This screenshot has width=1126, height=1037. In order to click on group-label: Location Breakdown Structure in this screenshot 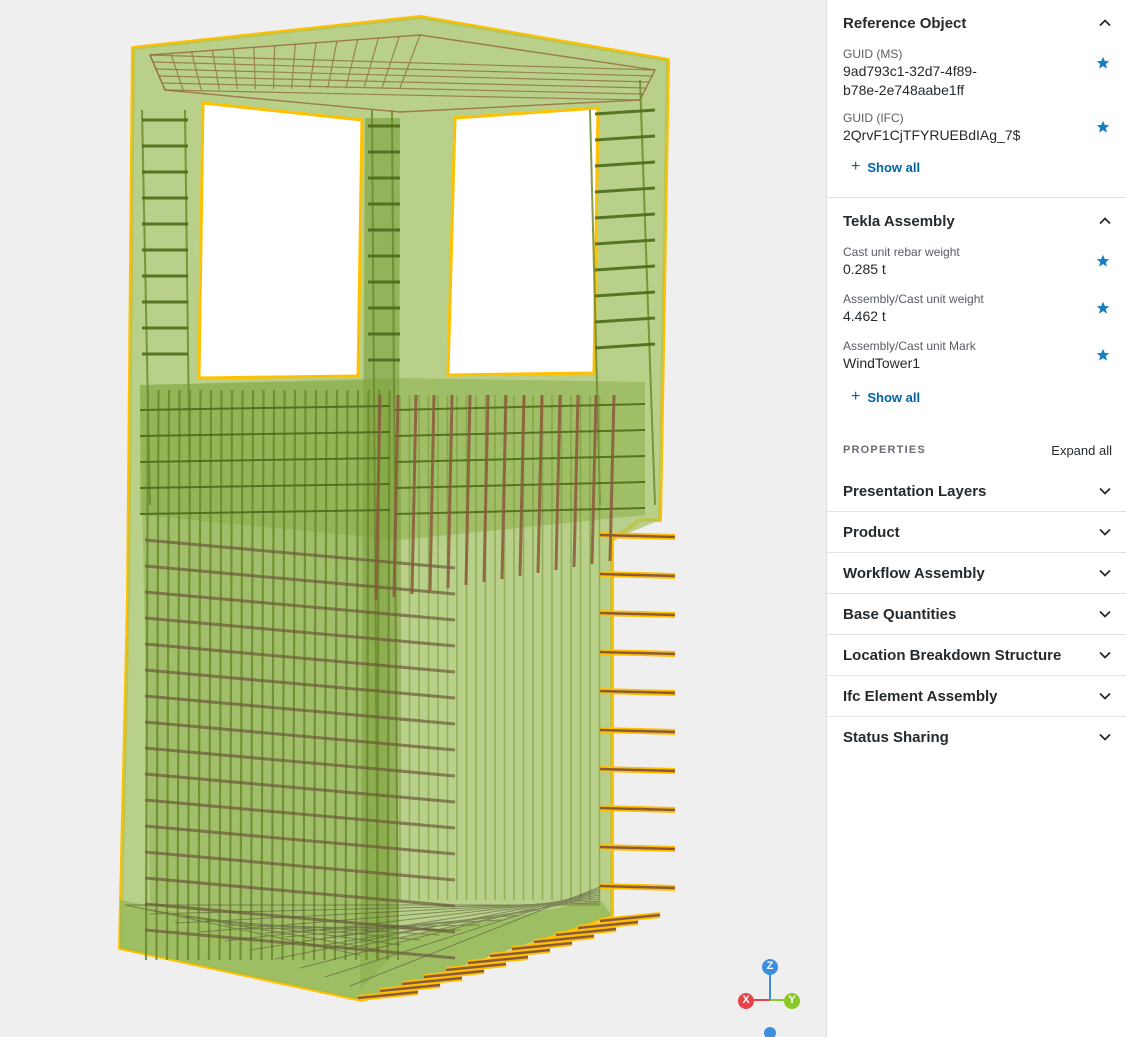, I will do `click(952, 655)`.